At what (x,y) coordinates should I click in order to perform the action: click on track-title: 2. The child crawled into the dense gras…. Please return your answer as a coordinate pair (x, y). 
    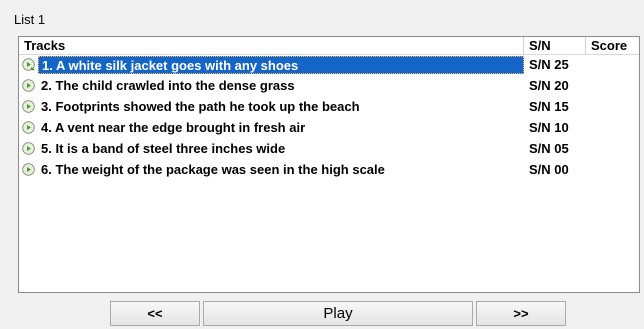
    Looking at the image, I should click on (168, 85).